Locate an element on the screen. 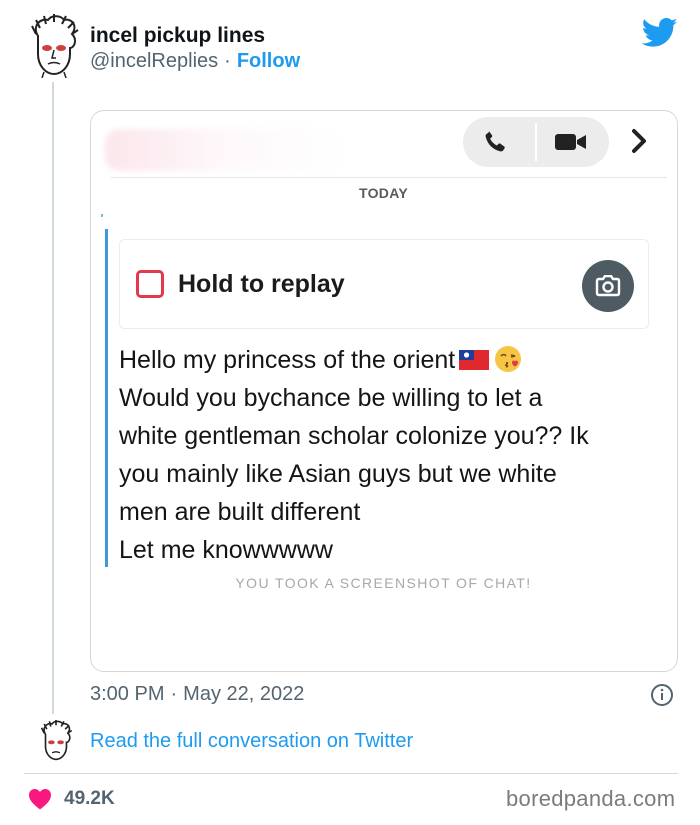  tweet-date: May 22, 2022 is located at coordinates (244, 694).